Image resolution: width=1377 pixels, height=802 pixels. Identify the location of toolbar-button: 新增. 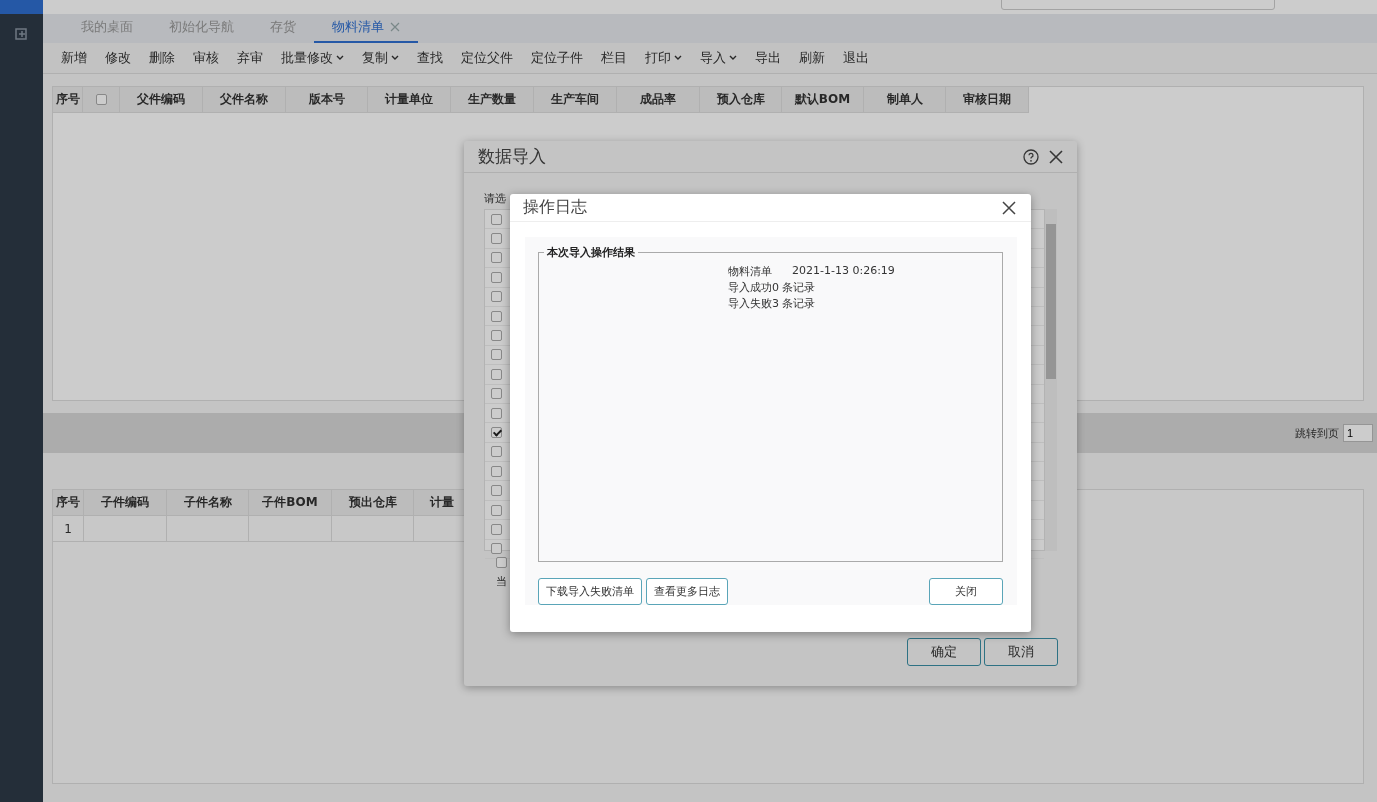
(74, 58).